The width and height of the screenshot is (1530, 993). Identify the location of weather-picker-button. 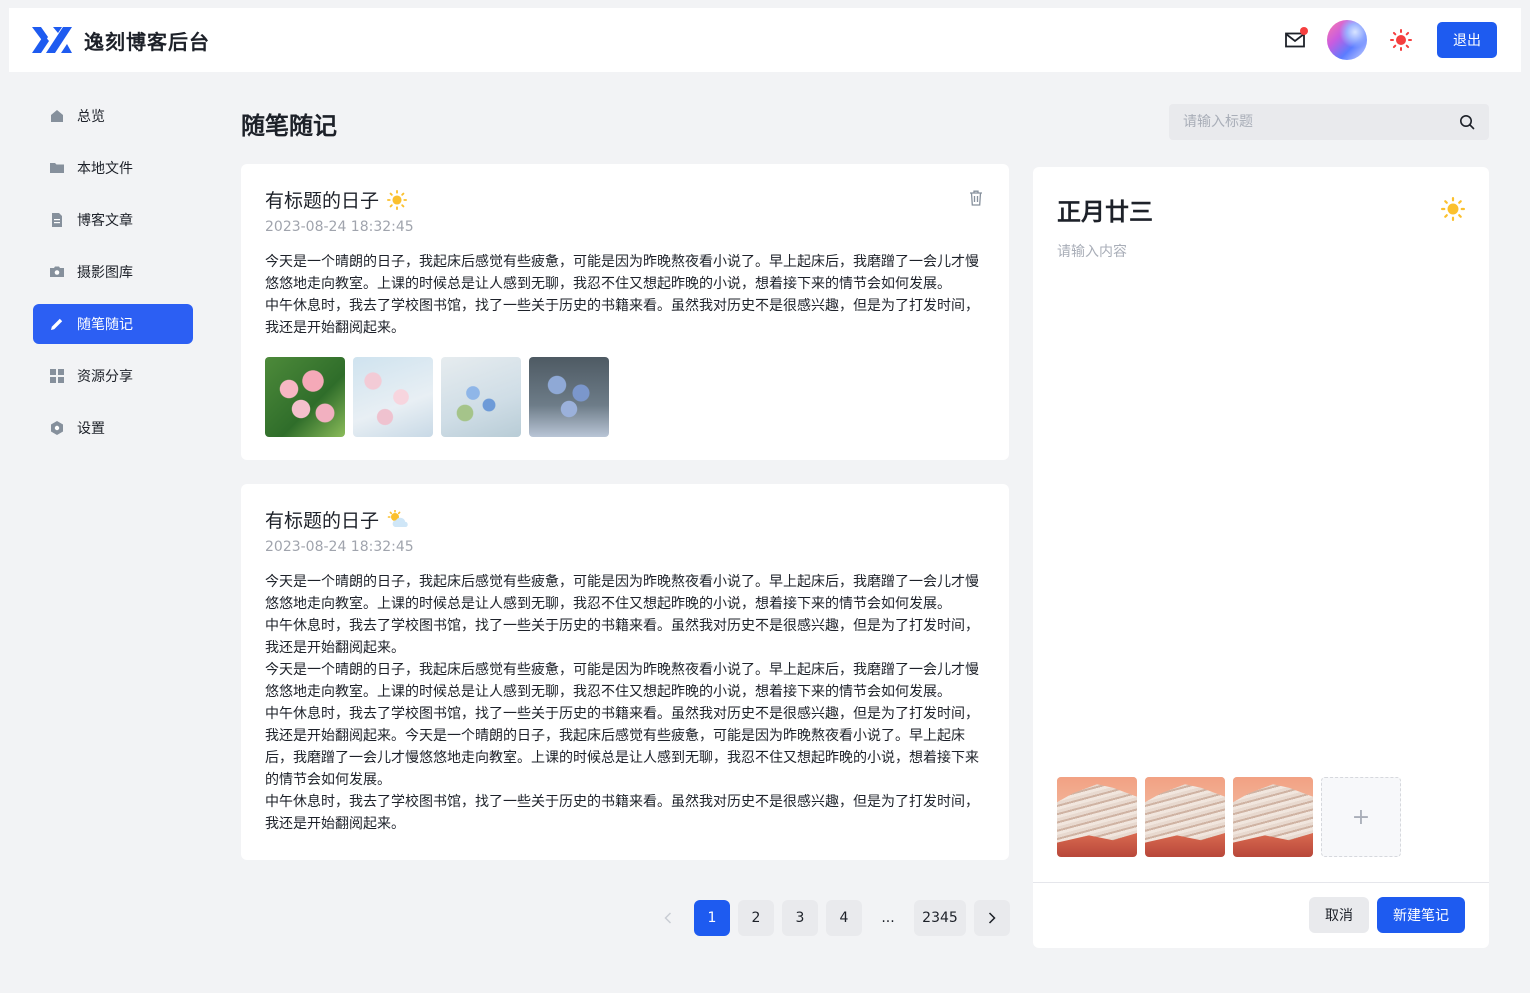
(1453, 211).